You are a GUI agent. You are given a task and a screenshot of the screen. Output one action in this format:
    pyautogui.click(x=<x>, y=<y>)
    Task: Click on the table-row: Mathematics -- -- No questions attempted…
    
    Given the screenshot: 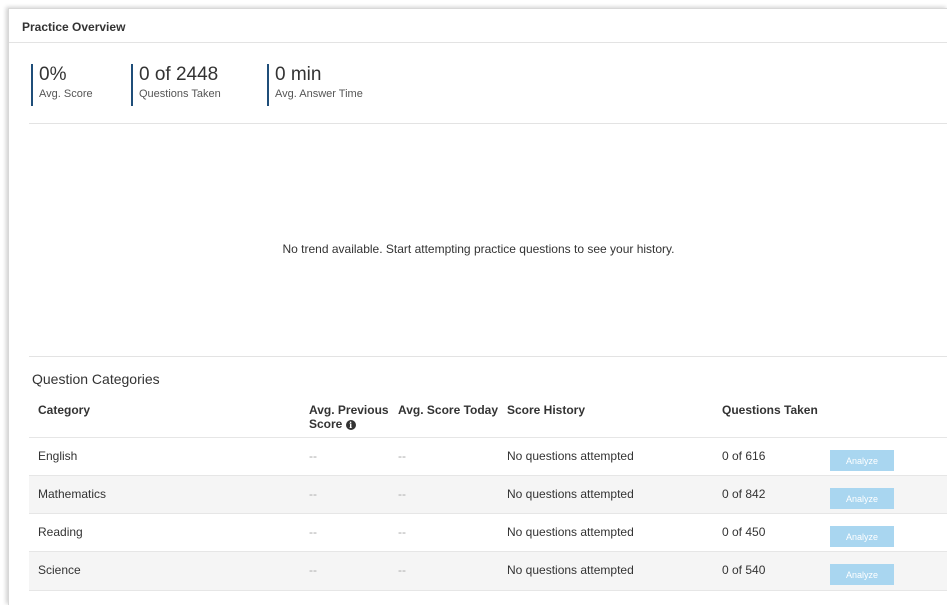 What is the action you would take?
    pyautogui.click(x=488, y=494)
    